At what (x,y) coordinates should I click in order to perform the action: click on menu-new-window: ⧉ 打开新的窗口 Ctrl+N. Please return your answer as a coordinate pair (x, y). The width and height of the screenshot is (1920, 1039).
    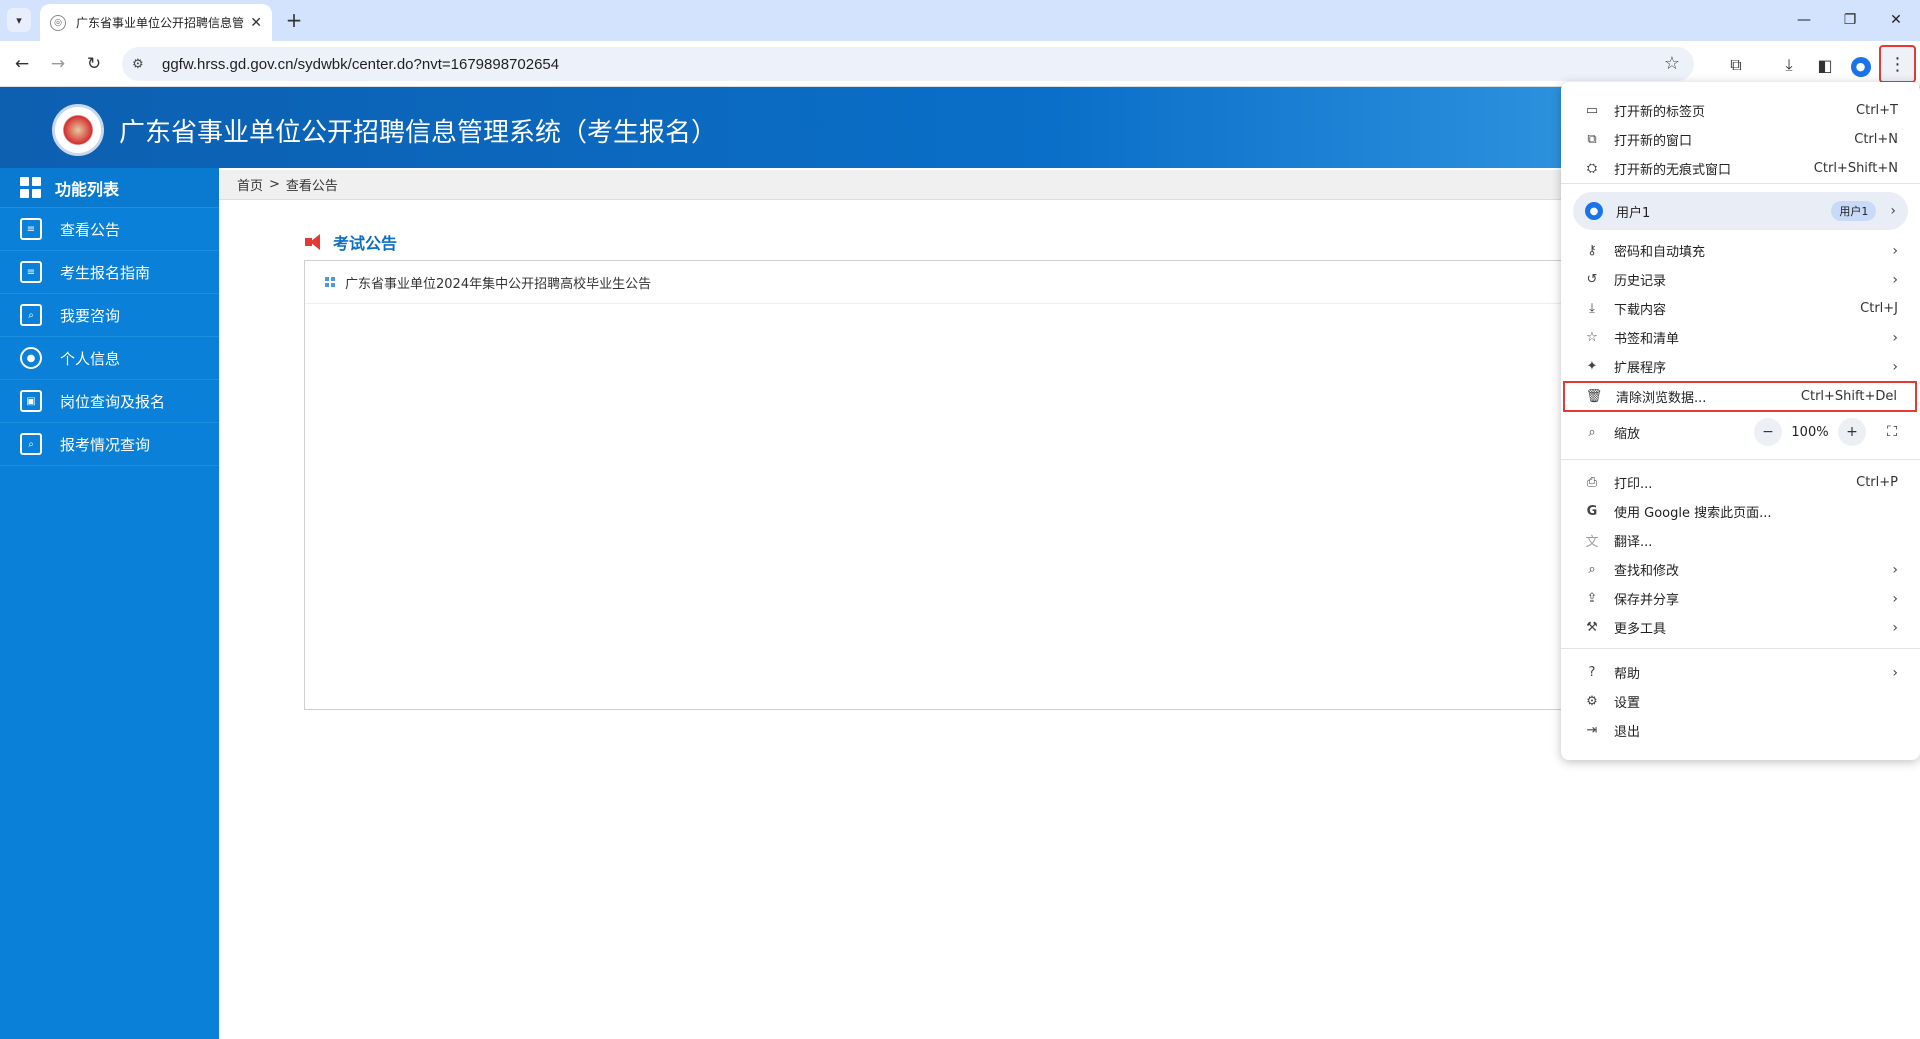
    Looking at the image, I should click on (1740, 139).